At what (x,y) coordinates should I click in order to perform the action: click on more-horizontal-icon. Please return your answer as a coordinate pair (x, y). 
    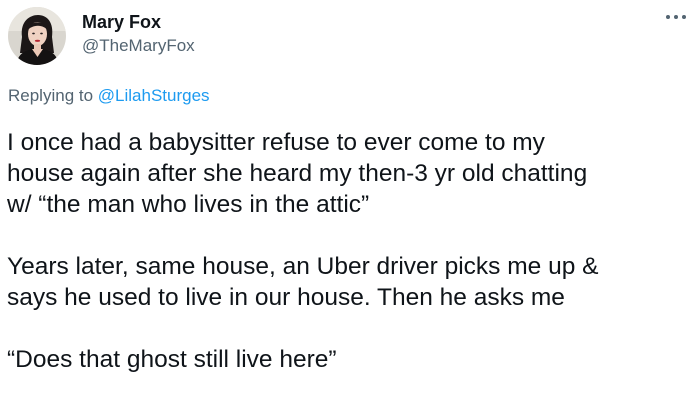
    Looking at the image, I should click on (676, 17).